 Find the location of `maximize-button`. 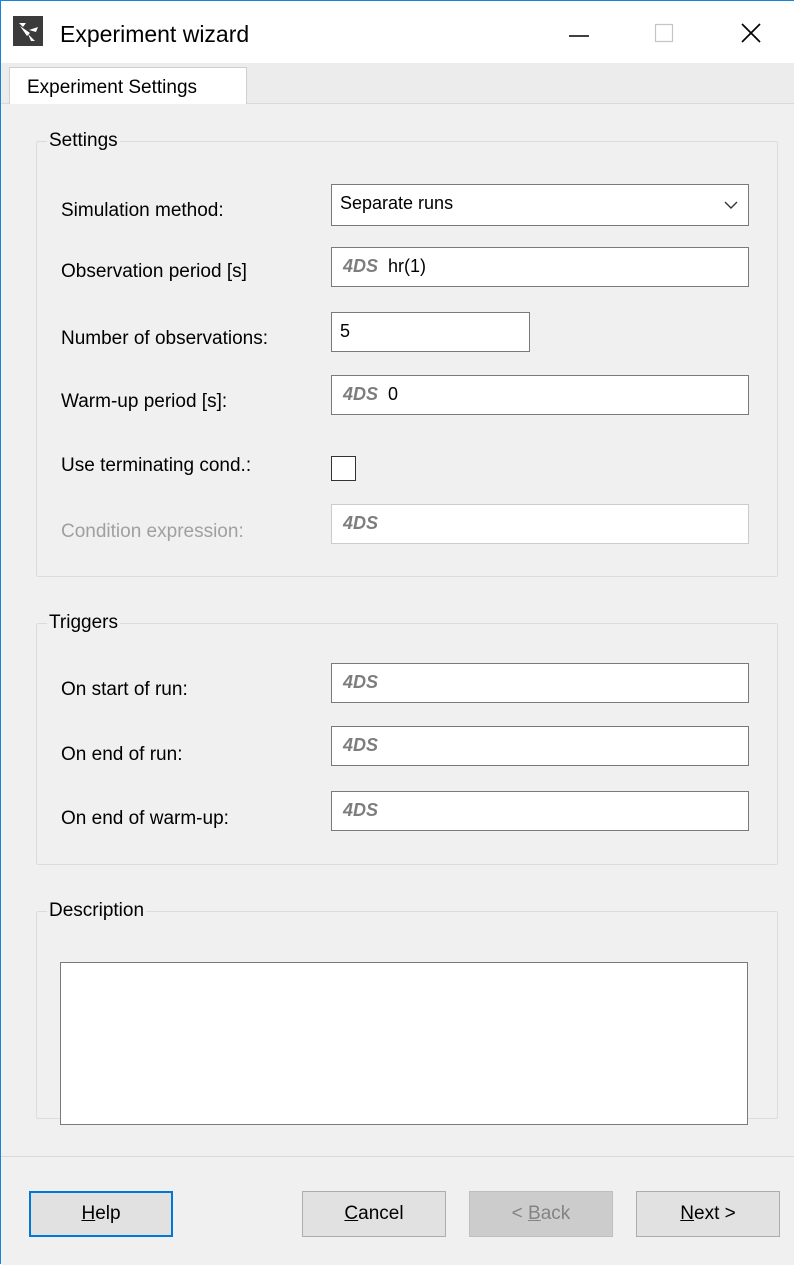

maximize-button is located at coordinates (664, 33).